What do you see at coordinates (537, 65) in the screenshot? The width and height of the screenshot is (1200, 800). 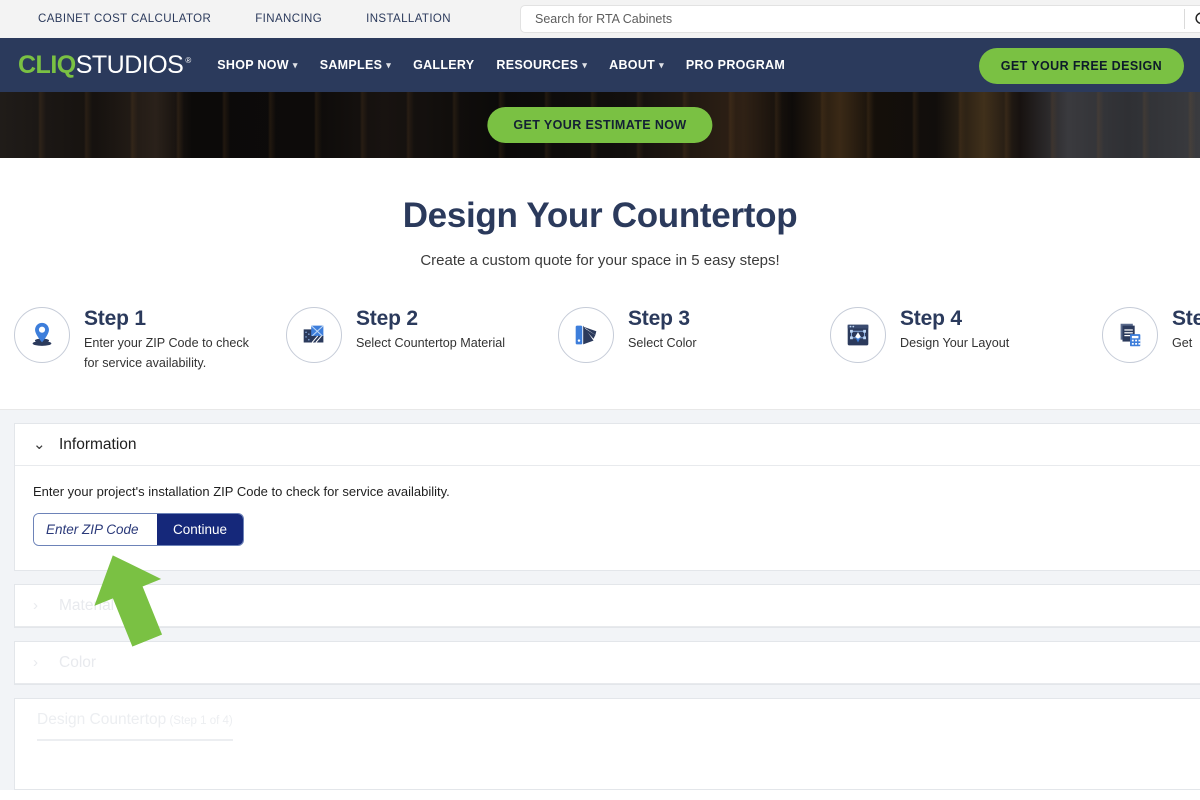 I see `nav-label: RESOURCES` at bounding box center [537, 65].